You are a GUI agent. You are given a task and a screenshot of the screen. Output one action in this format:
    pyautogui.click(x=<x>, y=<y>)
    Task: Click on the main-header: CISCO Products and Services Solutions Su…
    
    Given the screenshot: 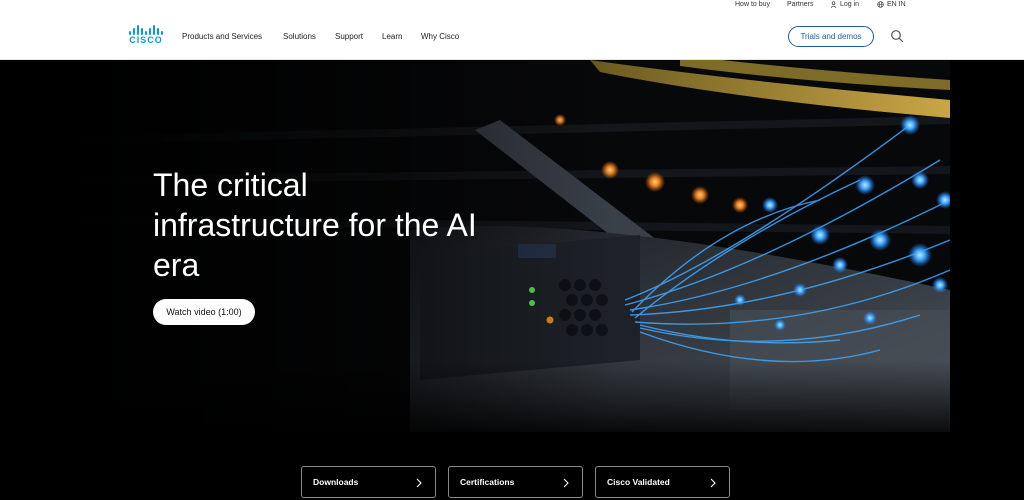 What is the action you would take?
    pyautogui.click(x=512, y=35)
    